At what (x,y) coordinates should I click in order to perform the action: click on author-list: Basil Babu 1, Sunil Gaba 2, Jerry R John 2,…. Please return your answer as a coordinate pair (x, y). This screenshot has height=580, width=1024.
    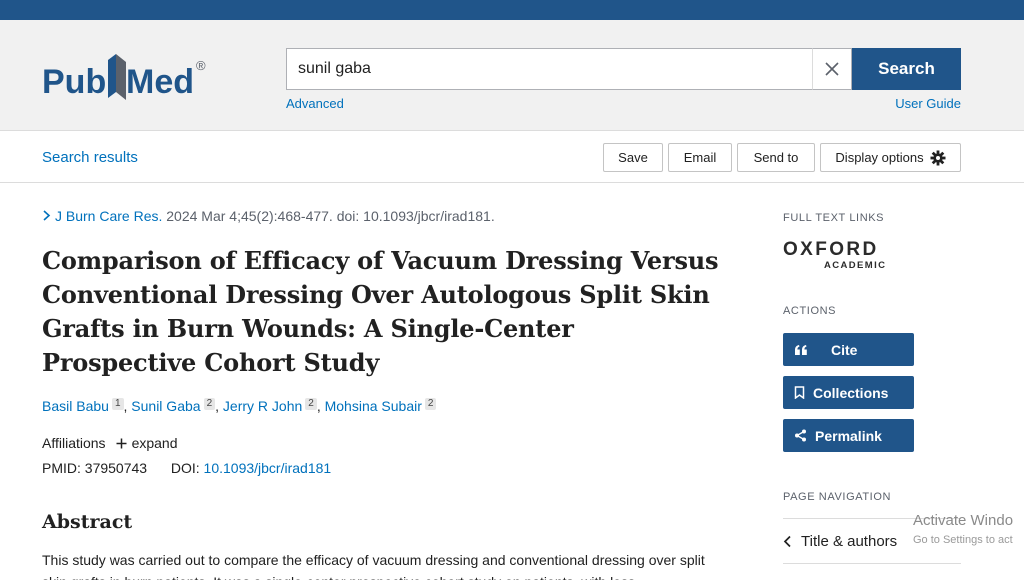
    Looking at the image, I should click on (239, 406).